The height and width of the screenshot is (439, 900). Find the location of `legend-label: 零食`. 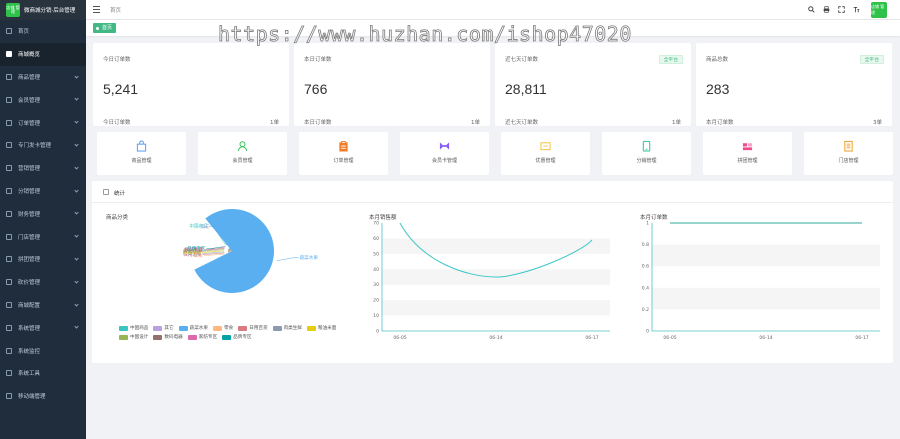

legend-label: 零食 is located at coordinates (228, 328).